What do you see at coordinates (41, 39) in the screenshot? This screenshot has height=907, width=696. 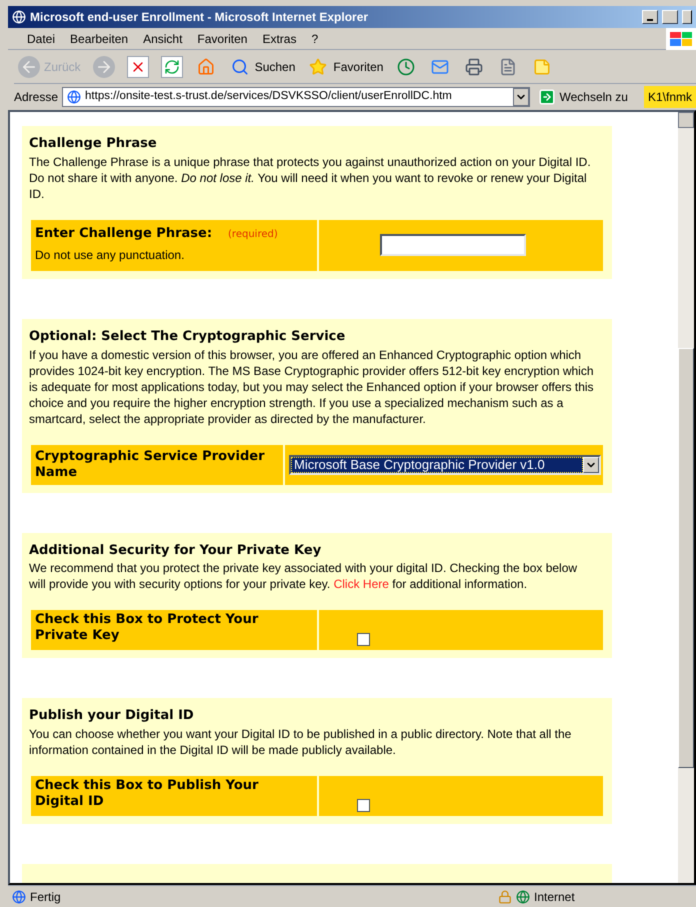 I see `menu-item: Datei` at bounding box center [41, 39].